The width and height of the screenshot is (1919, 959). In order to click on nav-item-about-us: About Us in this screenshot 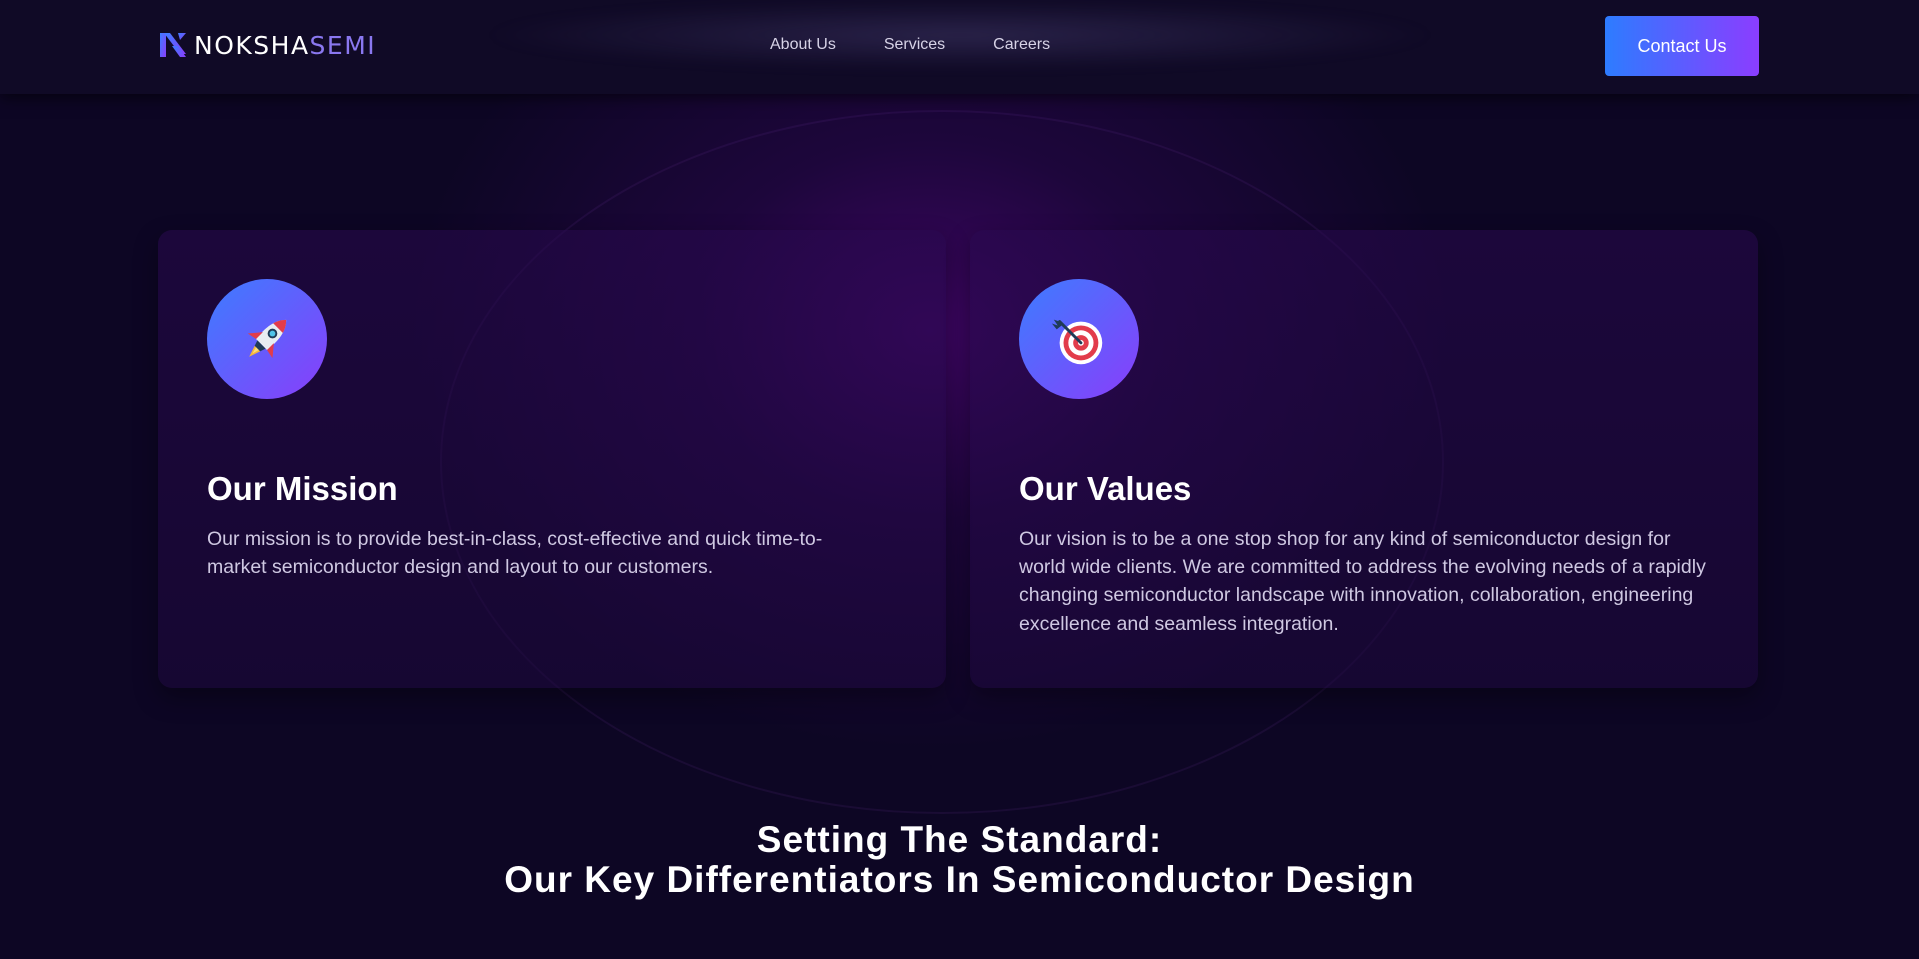, I will do `click(803, 45)`.